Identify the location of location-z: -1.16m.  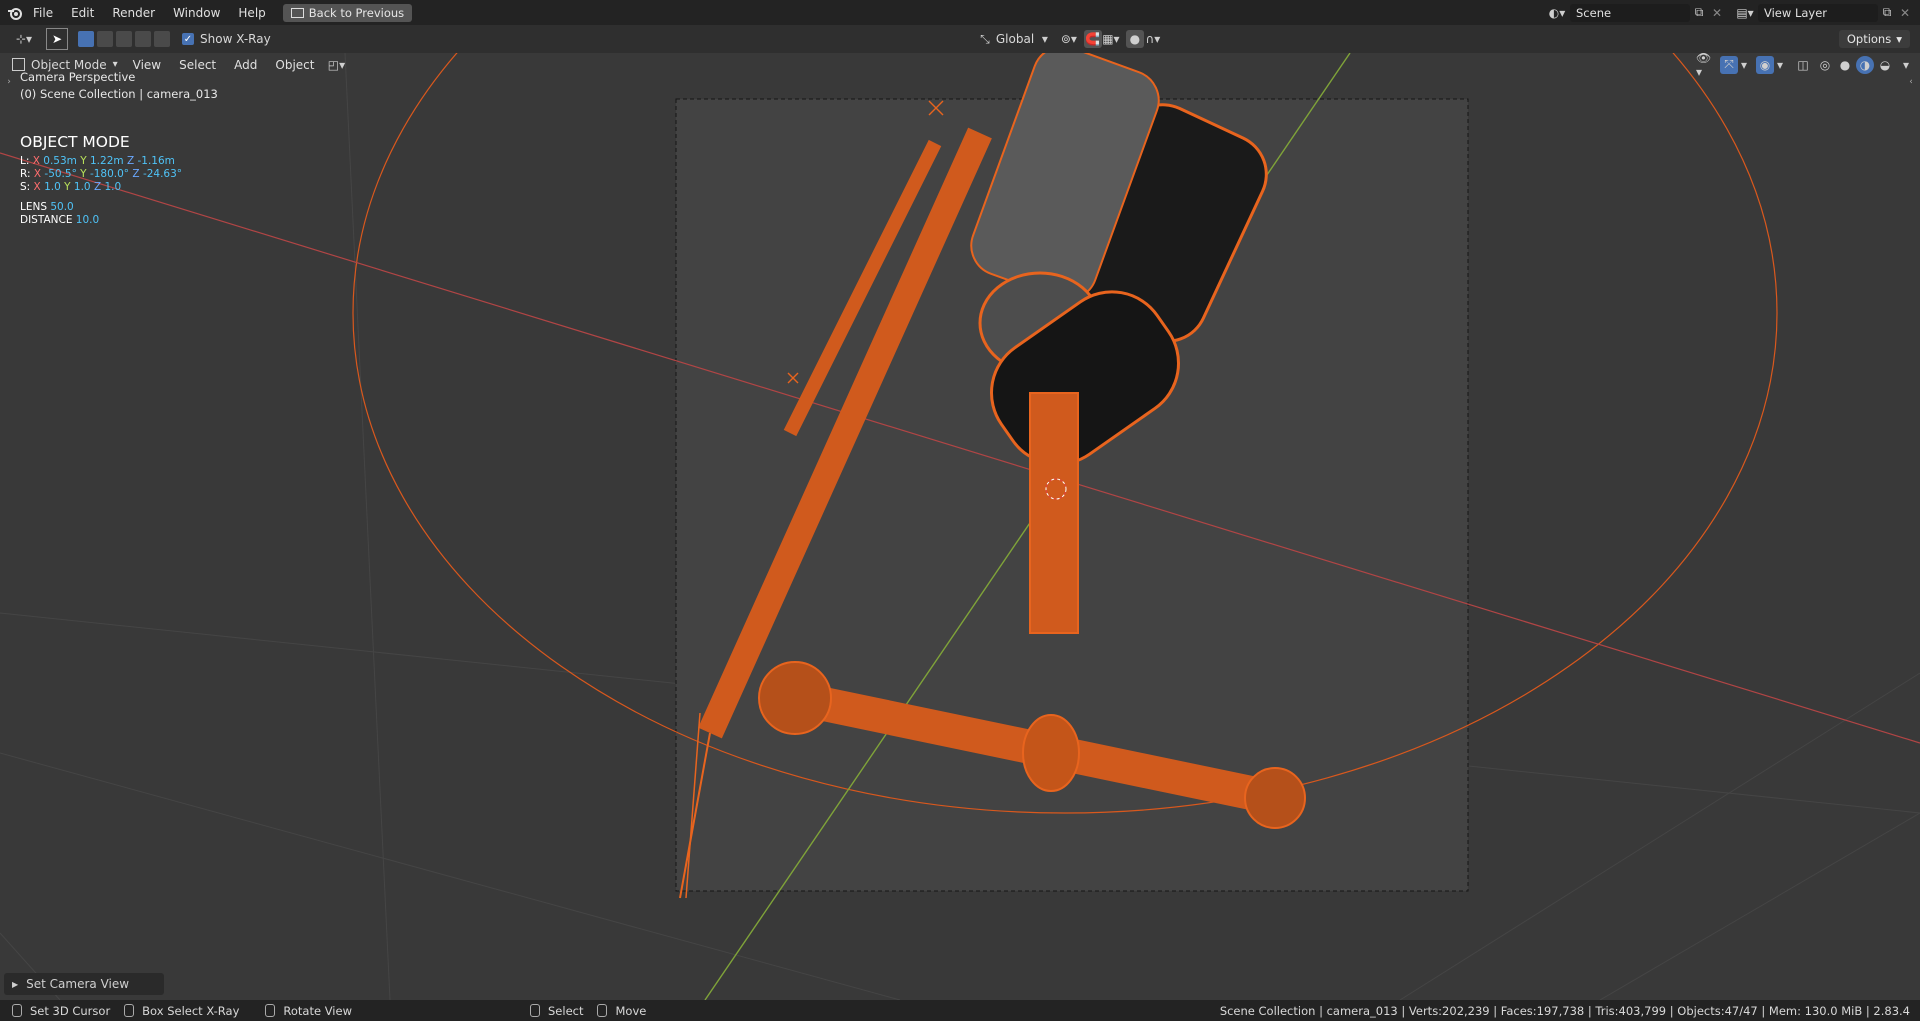
(156, 161).